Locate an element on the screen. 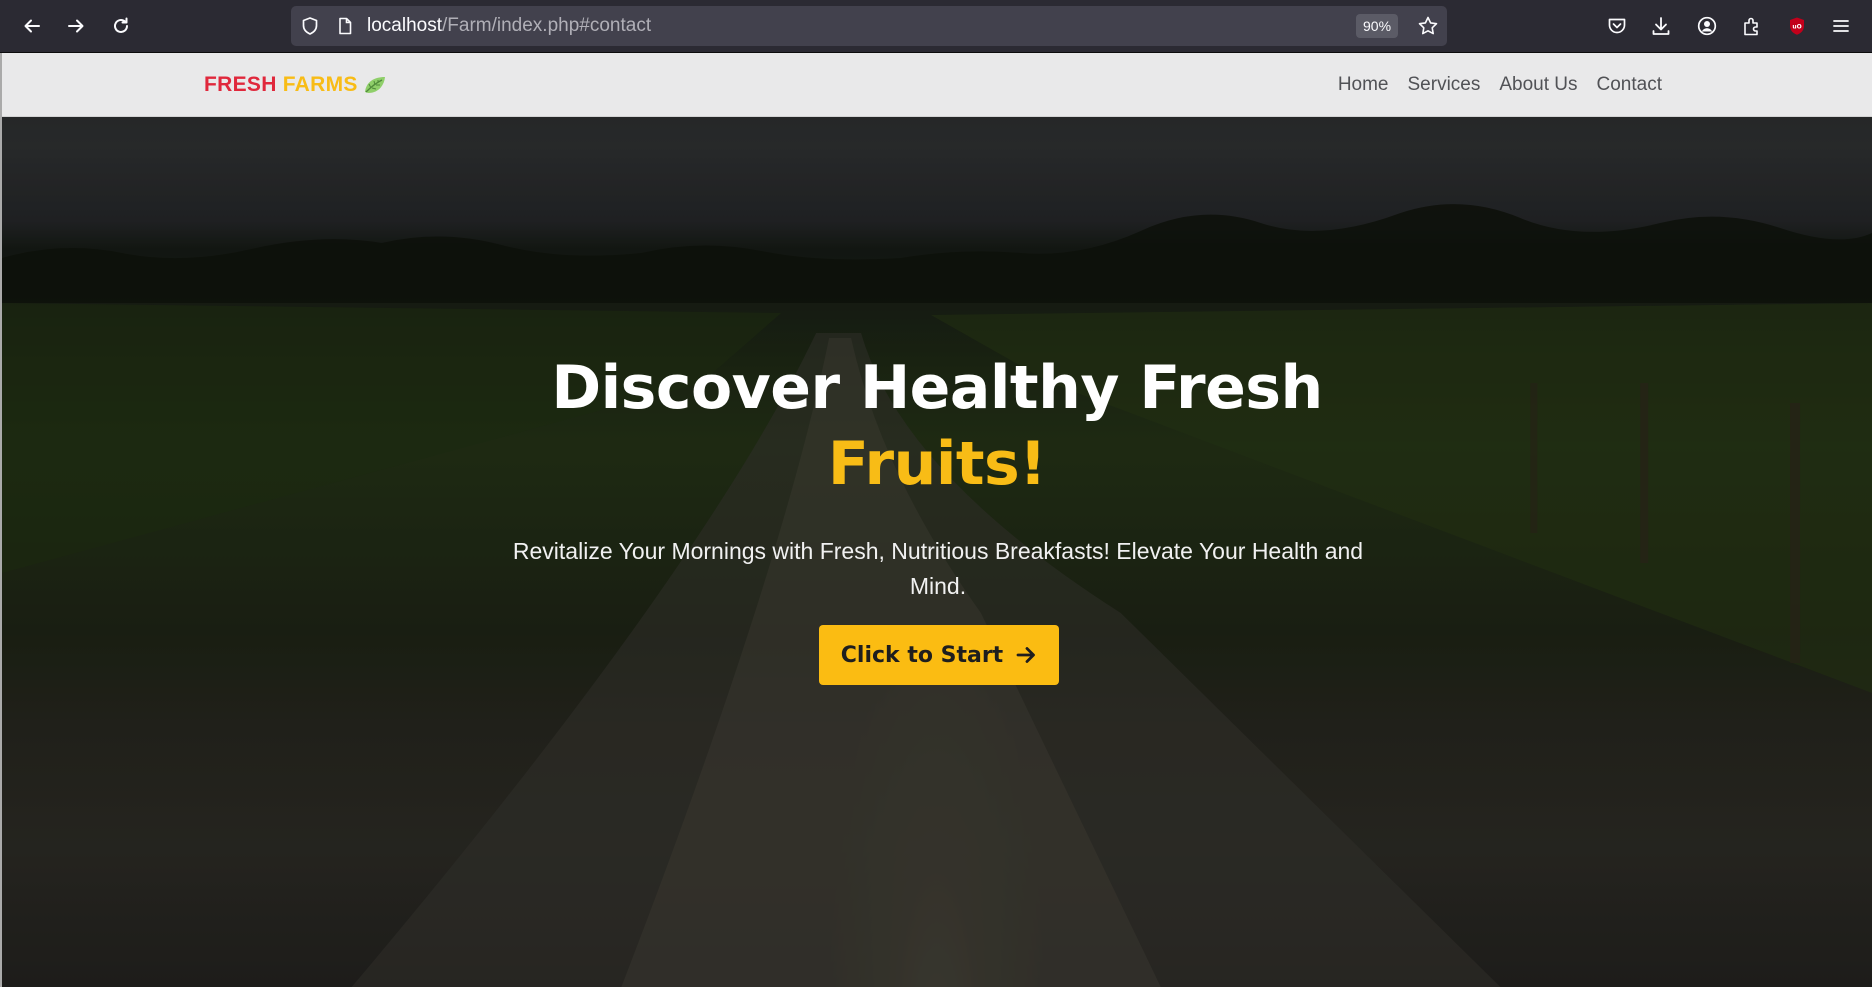  menu-icon is located at coordinates (1841, 26).